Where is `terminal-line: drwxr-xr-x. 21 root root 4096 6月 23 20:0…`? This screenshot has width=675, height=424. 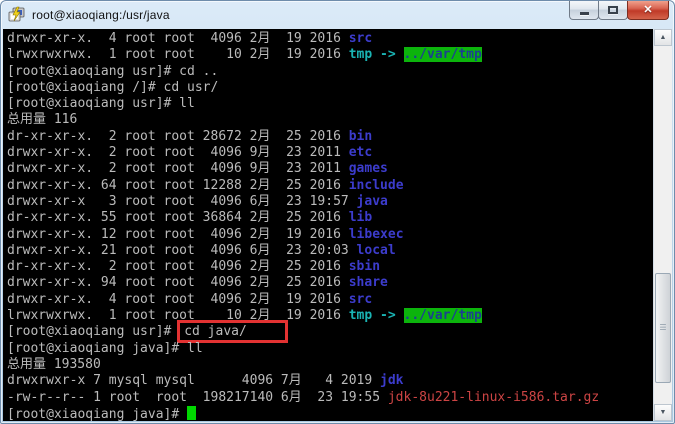 terminal-line: drwxr-xr-x. 21 root root 4096 6月 23 20:0… is located at coordinates (330, 251).